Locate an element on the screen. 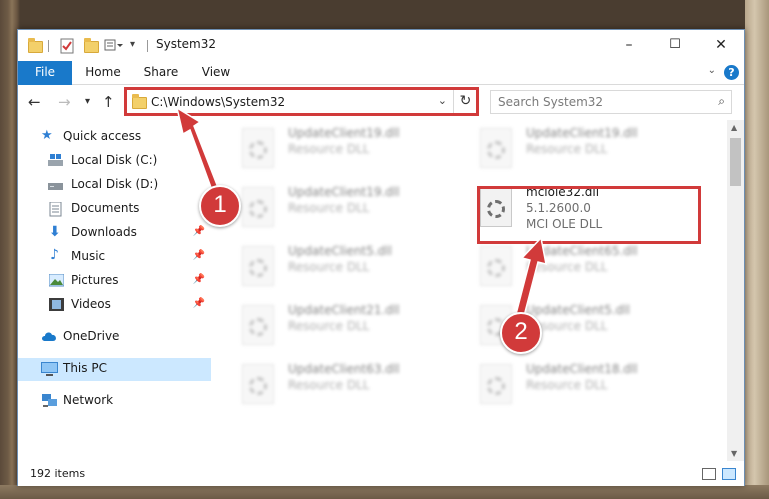  file-item: UpdateClient5.dll Resource DLL is located at coordinates (353, 267).